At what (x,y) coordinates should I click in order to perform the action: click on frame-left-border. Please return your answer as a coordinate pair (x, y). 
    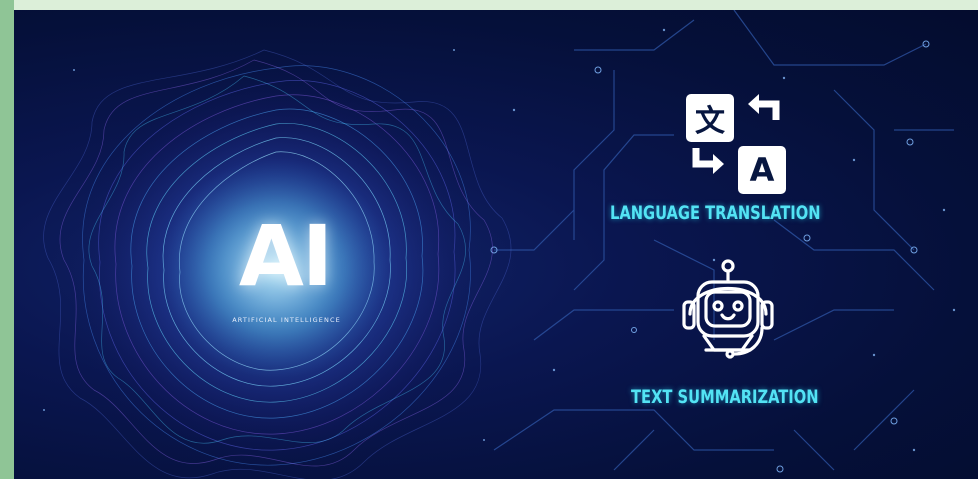
    Looking at the image, I should click on (7, 239).